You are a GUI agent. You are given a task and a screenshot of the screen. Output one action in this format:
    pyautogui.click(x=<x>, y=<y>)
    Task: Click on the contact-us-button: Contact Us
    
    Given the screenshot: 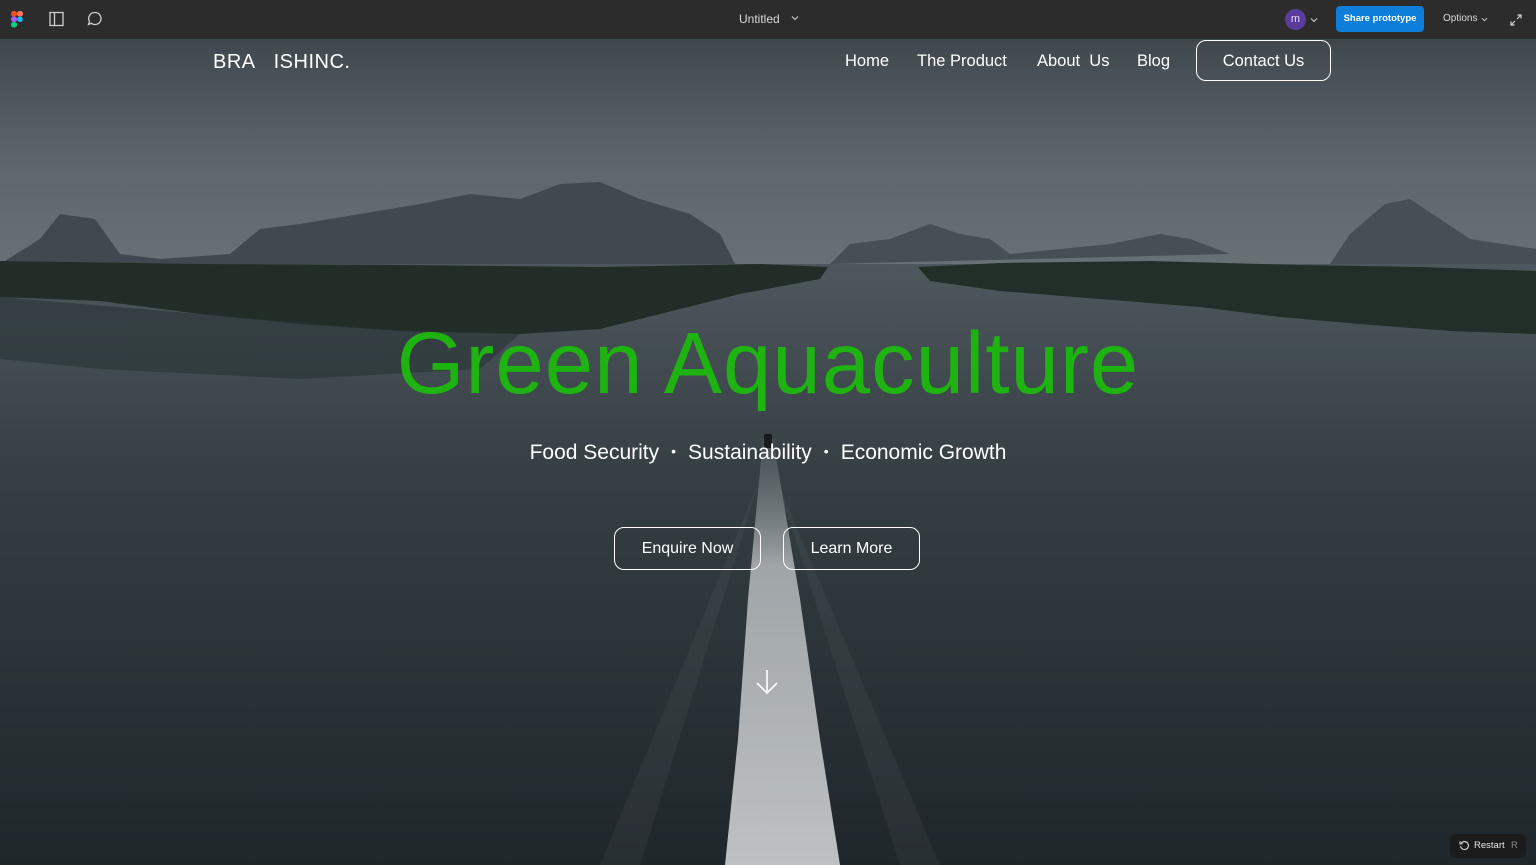 What is the action you would take?
    pyautogui.click(x=1263, y=60)
    